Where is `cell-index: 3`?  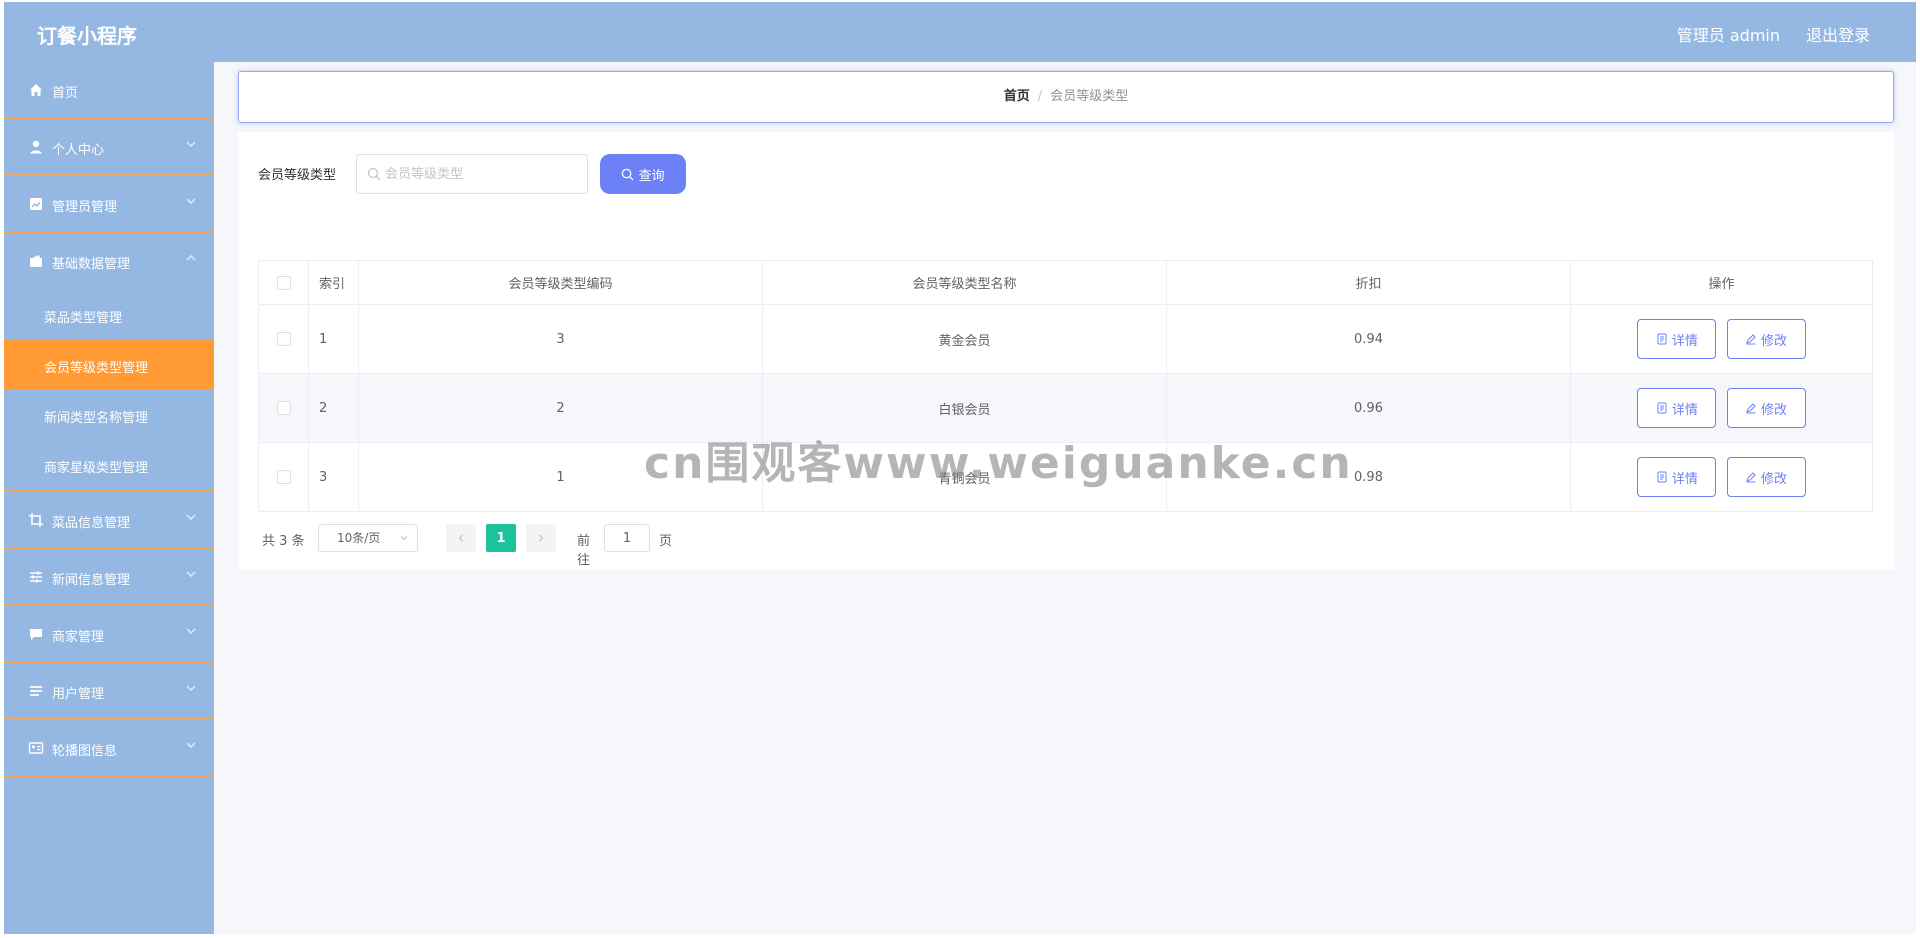 cell-index: 3 is located at coordinates (333, 477).